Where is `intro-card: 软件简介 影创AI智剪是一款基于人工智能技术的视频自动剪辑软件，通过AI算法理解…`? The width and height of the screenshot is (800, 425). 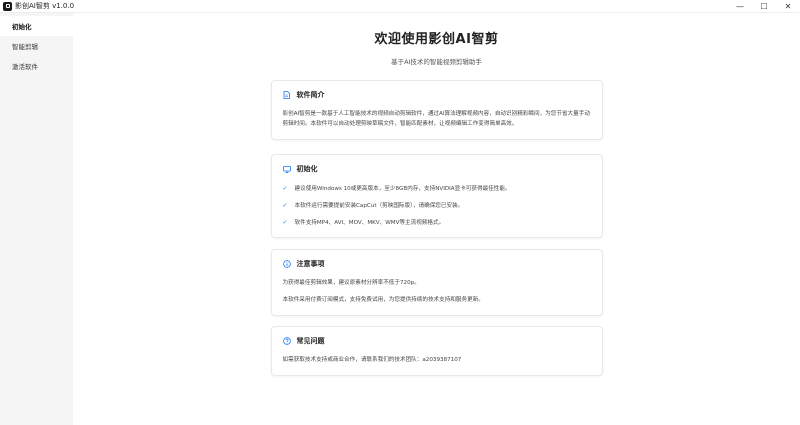 intro-card: 软件简介 影创AI智剪是一款基于人工智能技术的视频自动剪辑软件，通过AI算法理解… is located at coordinates (436, 110).